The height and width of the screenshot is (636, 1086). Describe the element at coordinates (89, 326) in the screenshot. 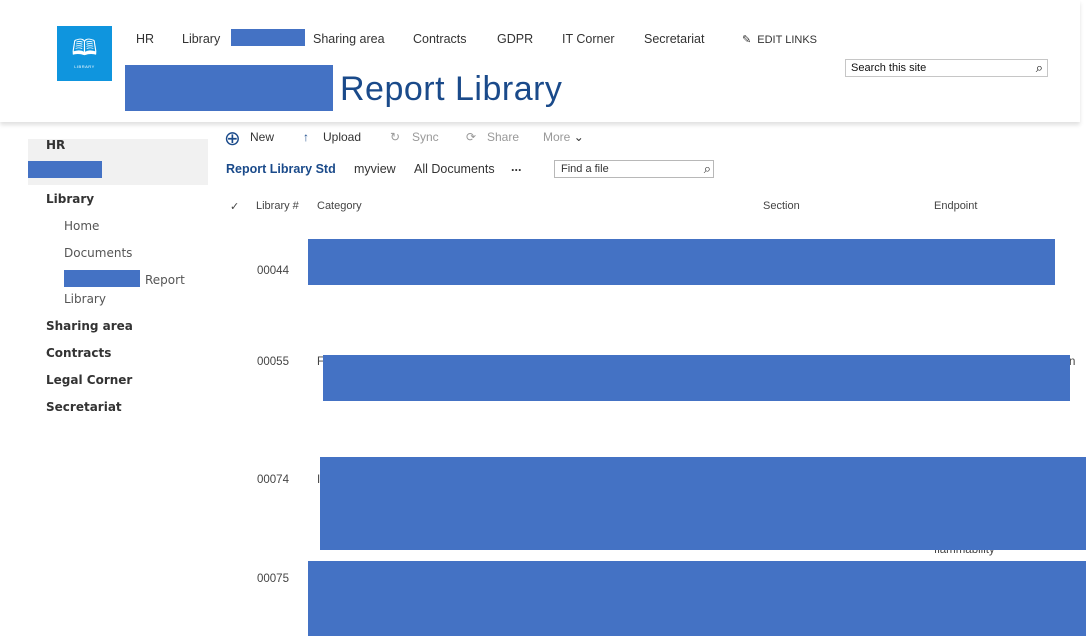

I see `leftnav-sharing-area: Sharing area` at that location.